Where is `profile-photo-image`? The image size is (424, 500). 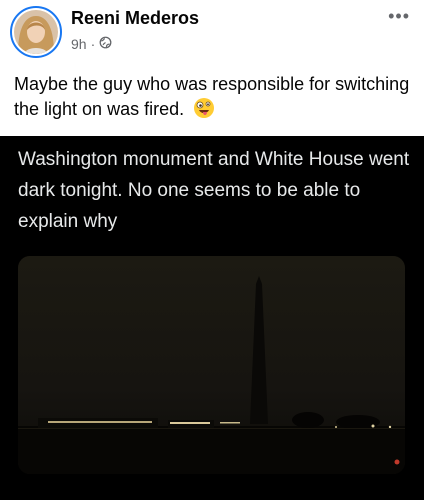
profile-photo-image is located at coordinates (36, 32).